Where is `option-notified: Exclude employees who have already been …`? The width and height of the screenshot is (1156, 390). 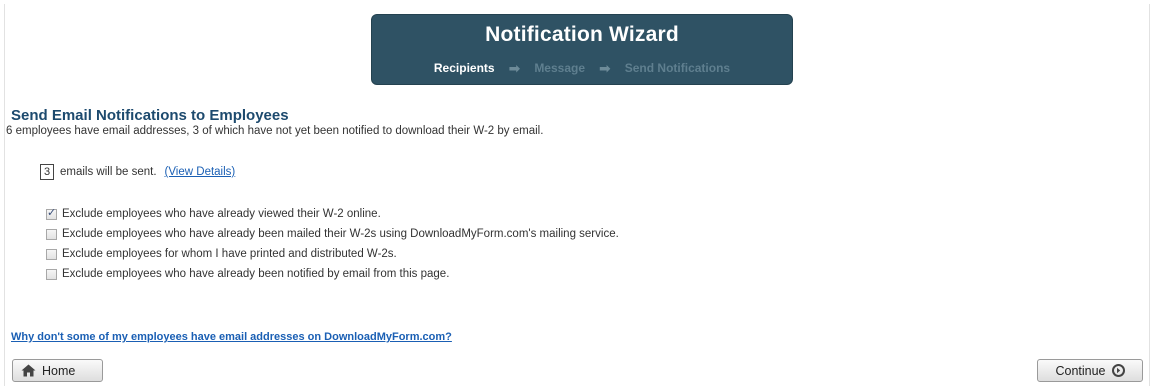
option-notified: Exclude employees who have already been … is located at coordinates (332, 274).